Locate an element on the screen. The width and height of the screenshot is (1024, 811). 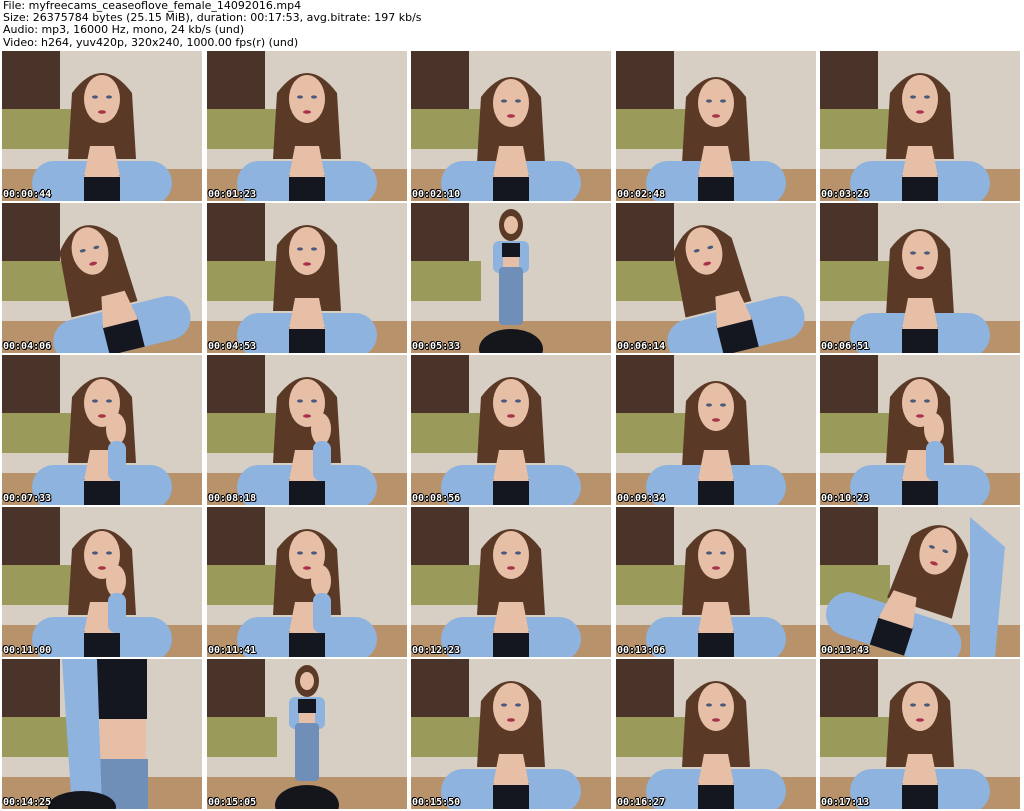
video-frame-thumbnail: 00:13:06 is located at coordinates (716, 582).